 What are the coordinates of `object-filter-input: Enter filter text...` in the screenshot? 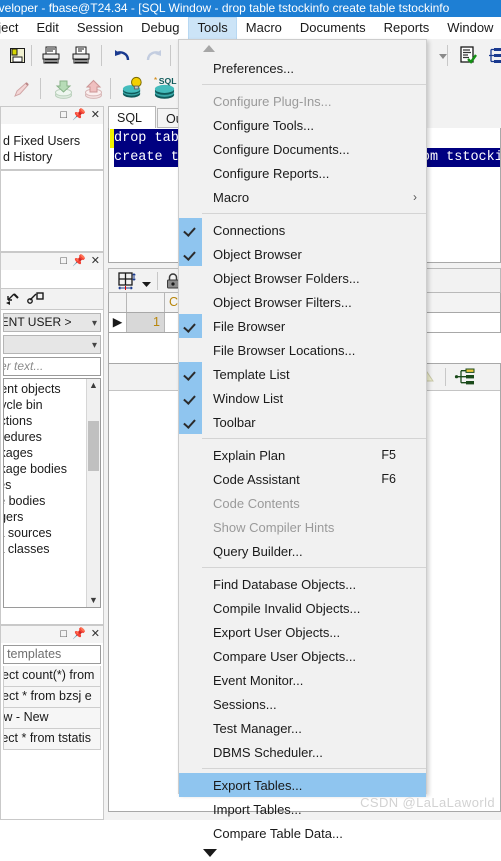 It's located at (52, 366).